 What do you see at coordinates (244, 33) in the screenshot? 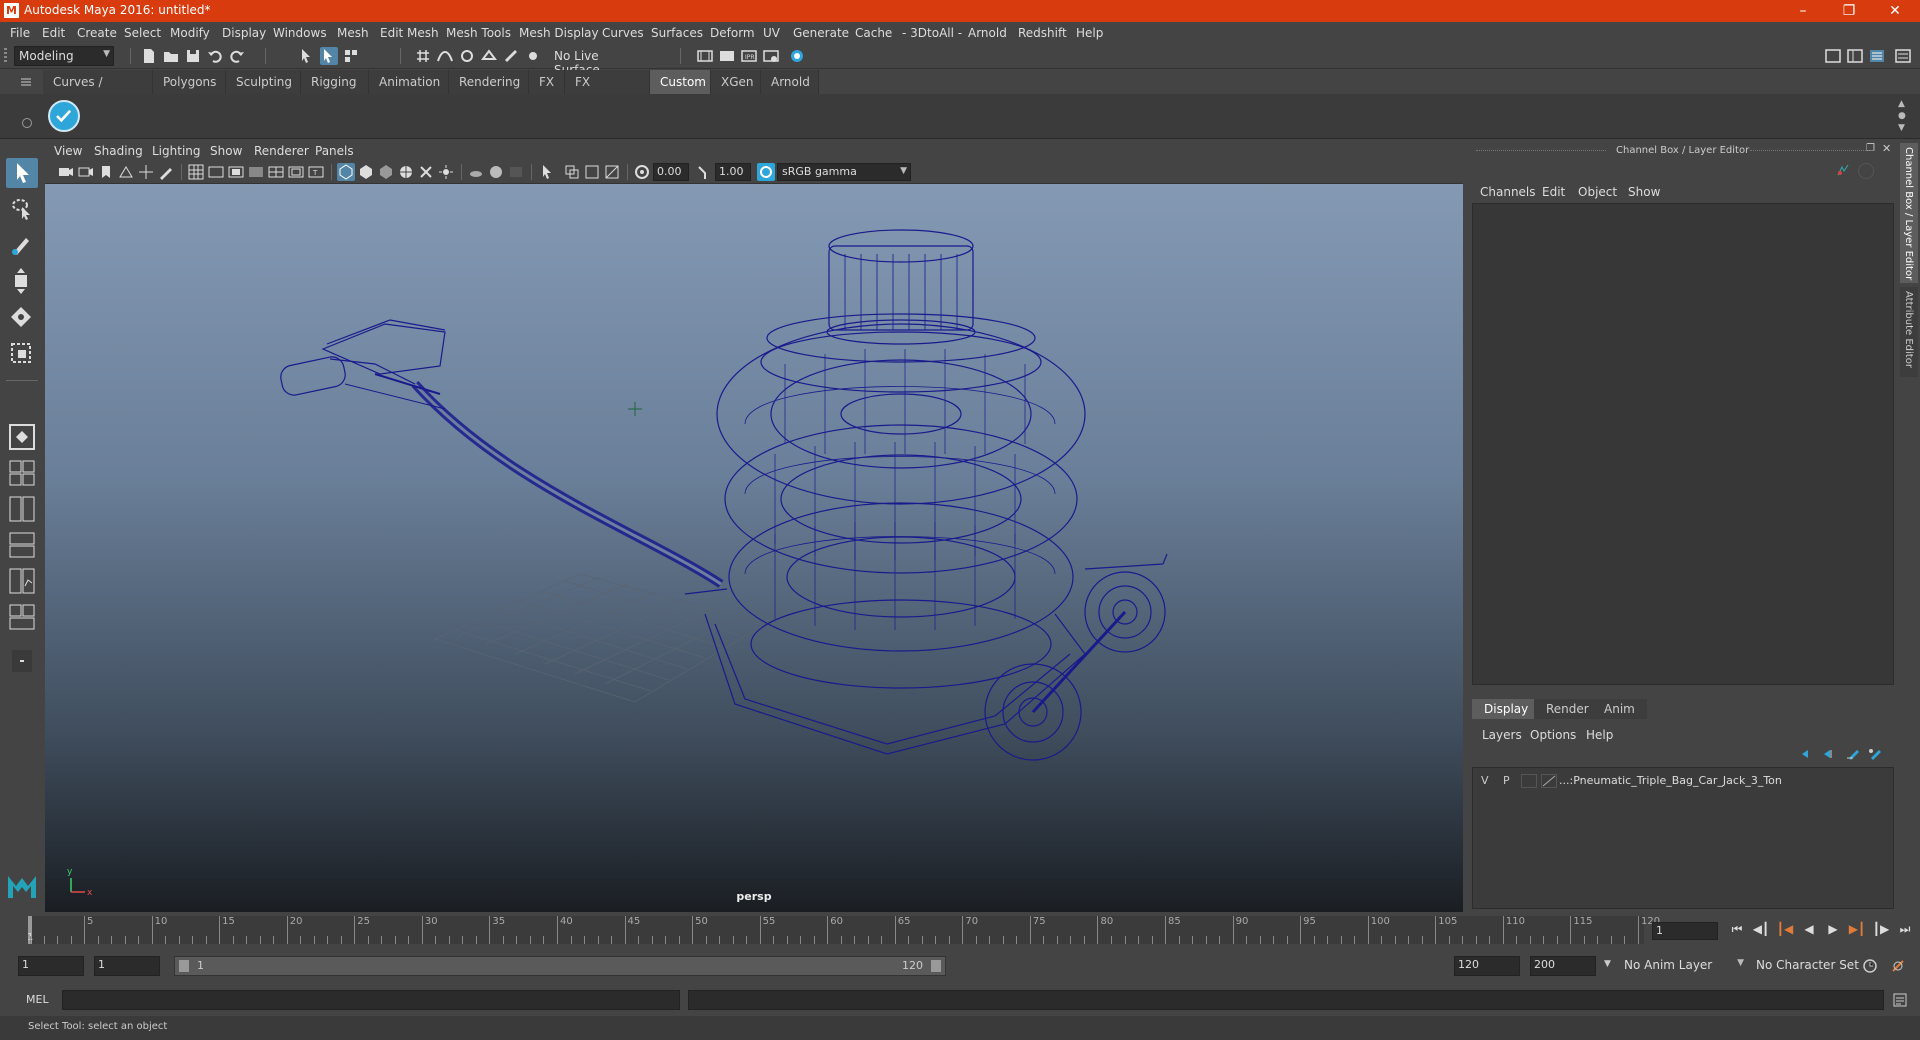
I see `menu-display: Display` at bounding box center [244, 33].